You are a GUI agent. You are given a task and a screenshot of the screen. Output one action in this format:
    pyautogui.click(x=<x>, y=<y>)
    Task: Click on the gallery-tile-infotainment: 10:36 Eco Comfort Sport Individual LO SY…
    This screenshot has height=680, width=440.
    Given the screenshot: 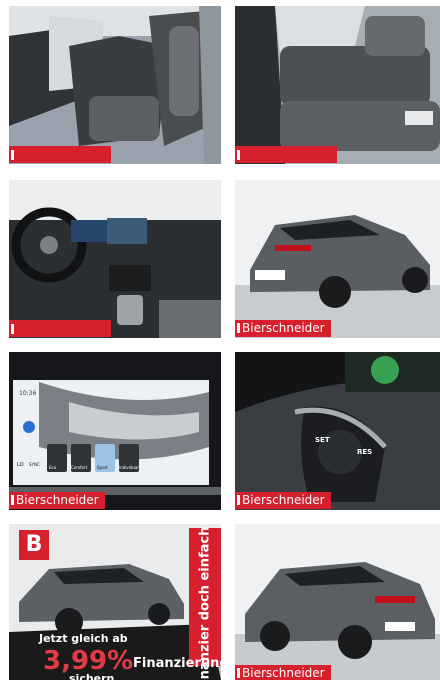 What is the action you would take?
    pyautogui.click(x=115, y=431)
    